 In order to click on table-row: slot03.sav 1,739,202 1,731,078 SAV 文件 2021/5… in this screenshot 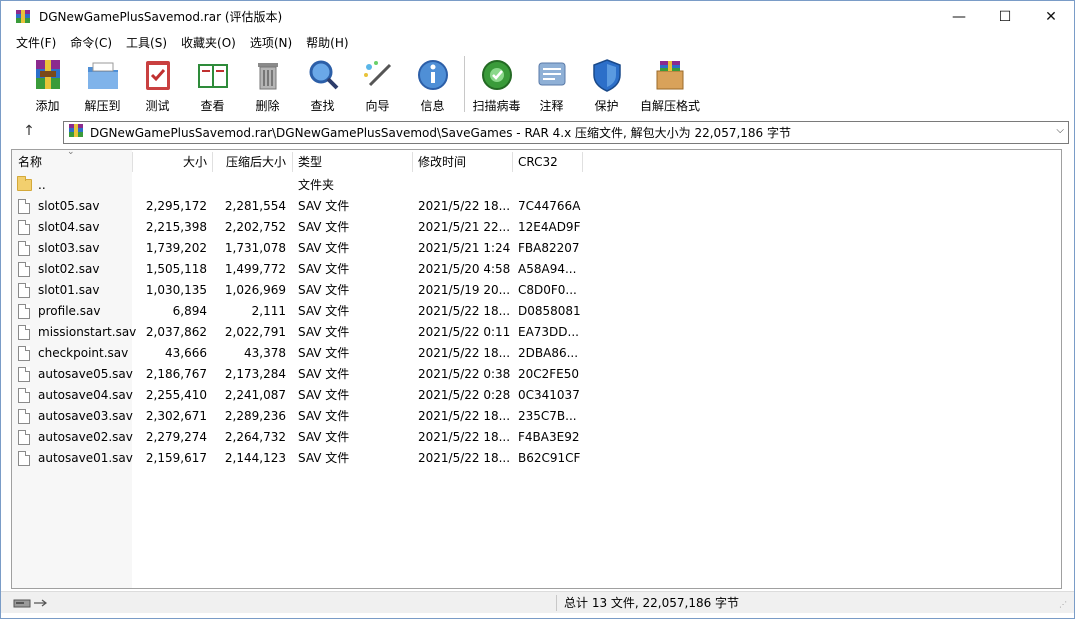, I will do `click(536, 248)`.